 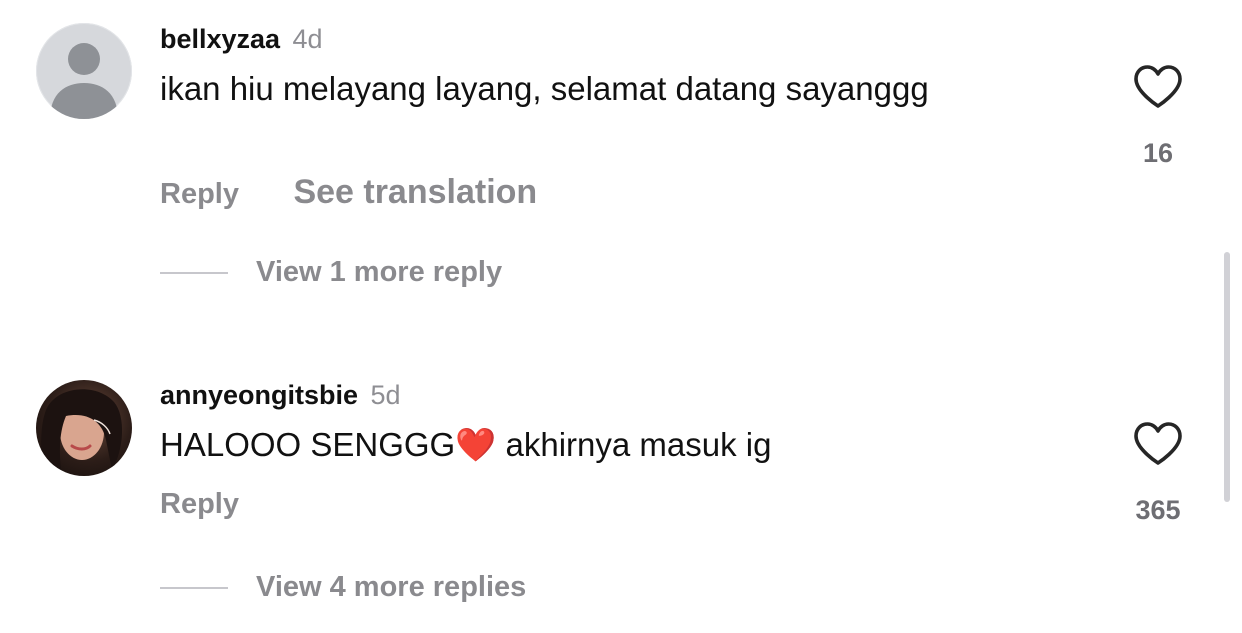 What do you see at coordinates (415, 192) in the screenshot?
I see `see-translation-button: See translation` at bounding box center [415, 192].